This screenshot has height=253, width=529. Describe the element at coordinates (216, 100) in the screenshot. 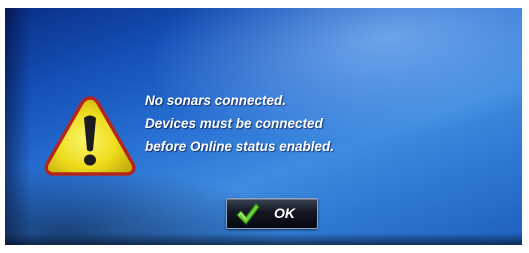

I see `message-line: No sonars connected.` at that location.